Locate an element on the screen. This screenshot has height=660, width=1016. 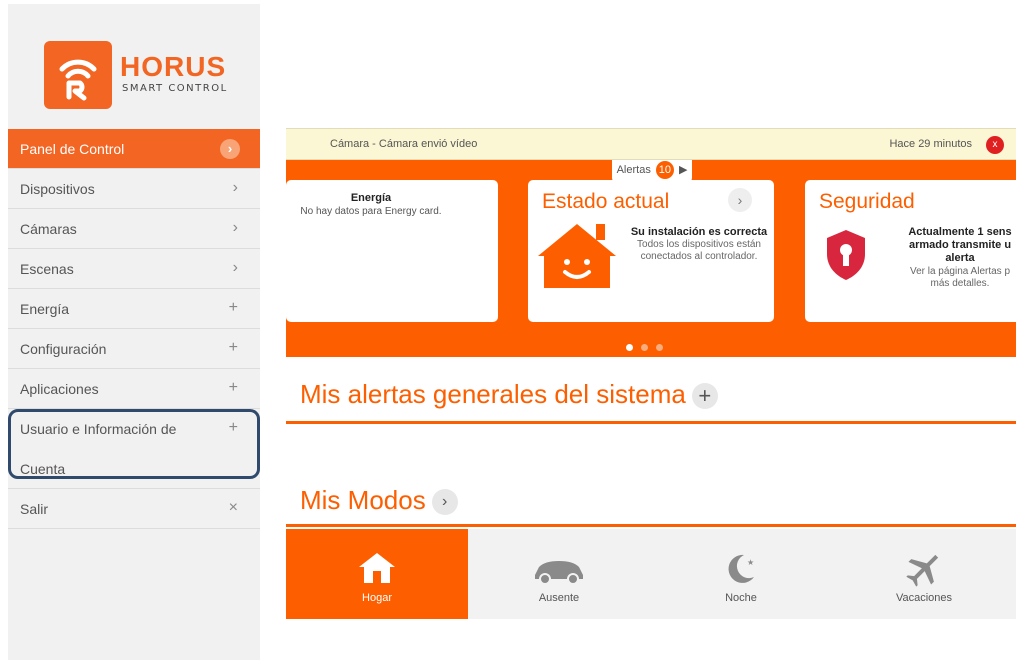
energy-card-text: No hay datos para Energy card. is located at coordinates (371, 211).